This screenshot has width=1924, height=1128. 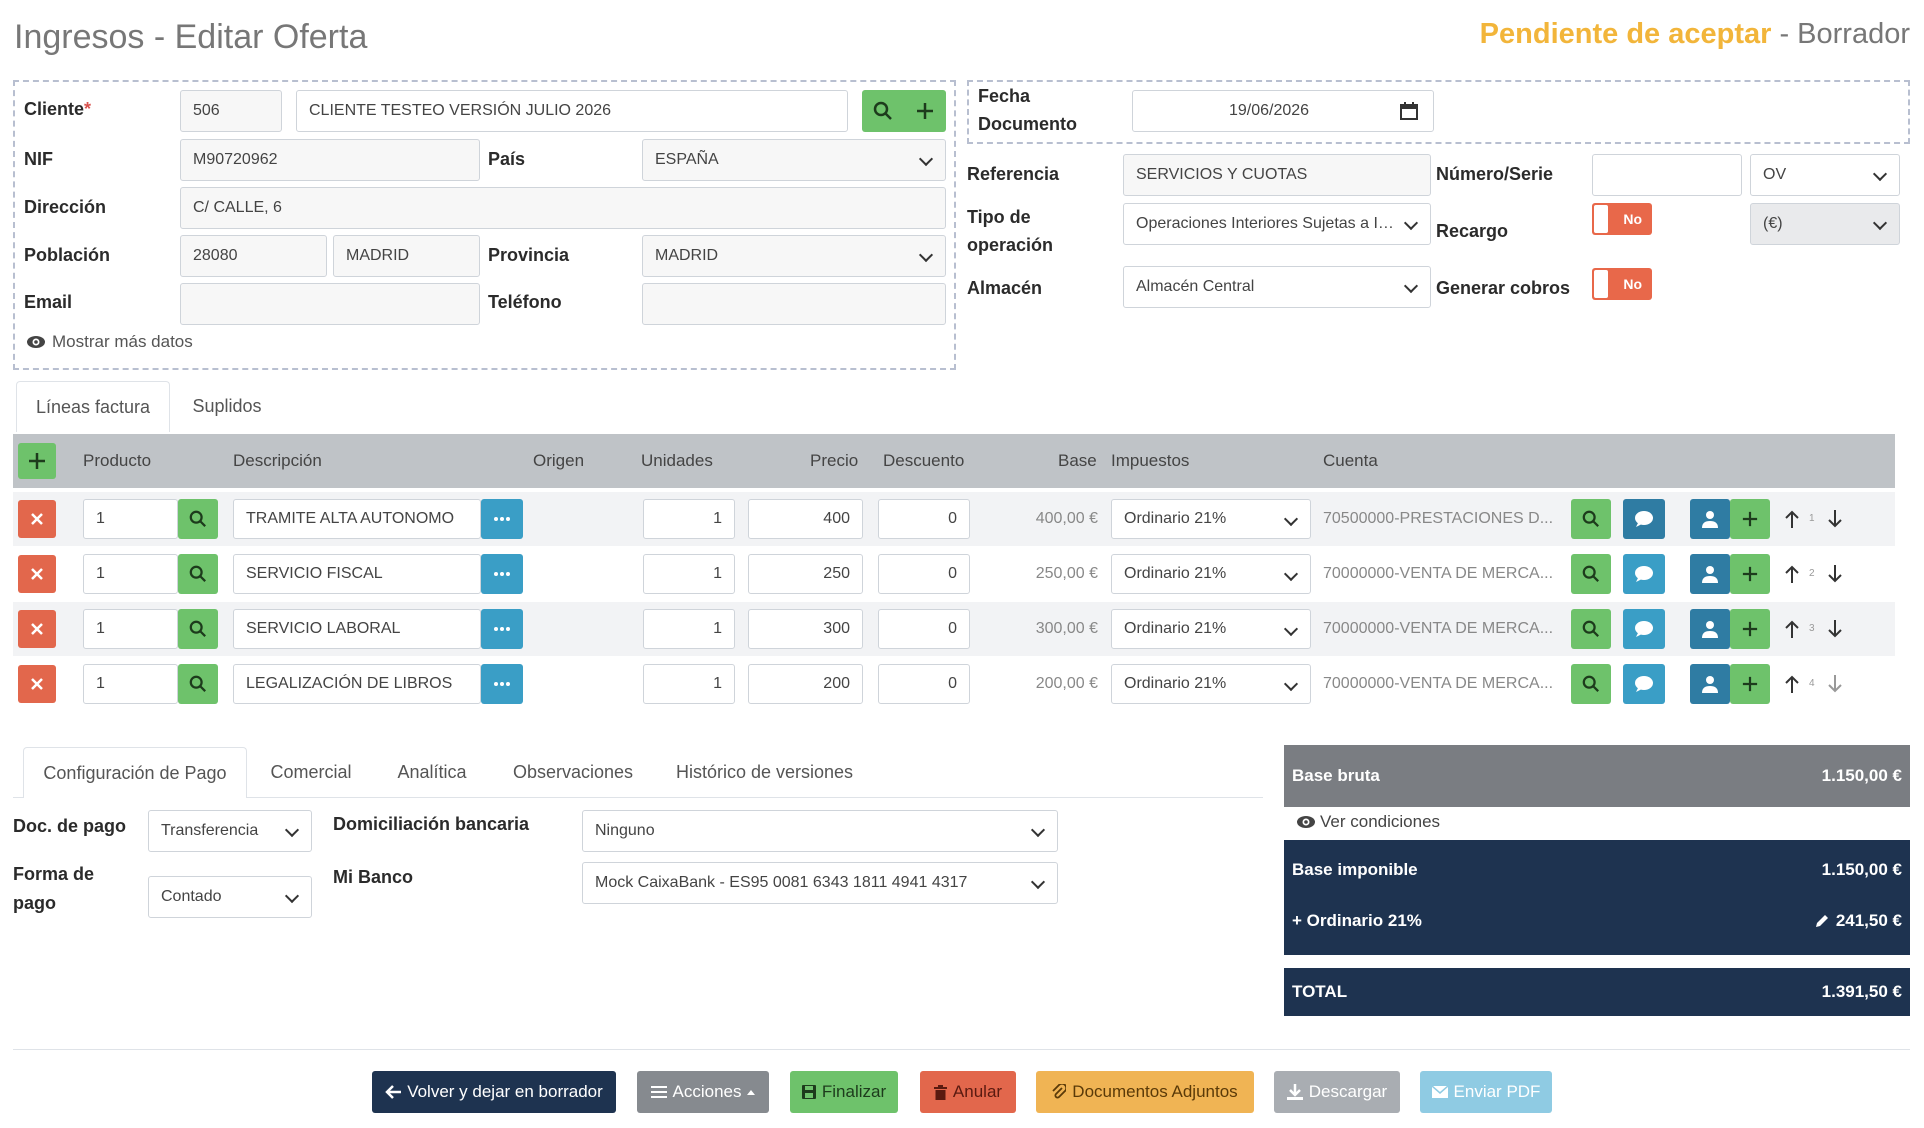 What do you see at coordinates (311, 772) in the screenshot?
I see `tab-comercial: Comercial` at bounding box center [311, 772].